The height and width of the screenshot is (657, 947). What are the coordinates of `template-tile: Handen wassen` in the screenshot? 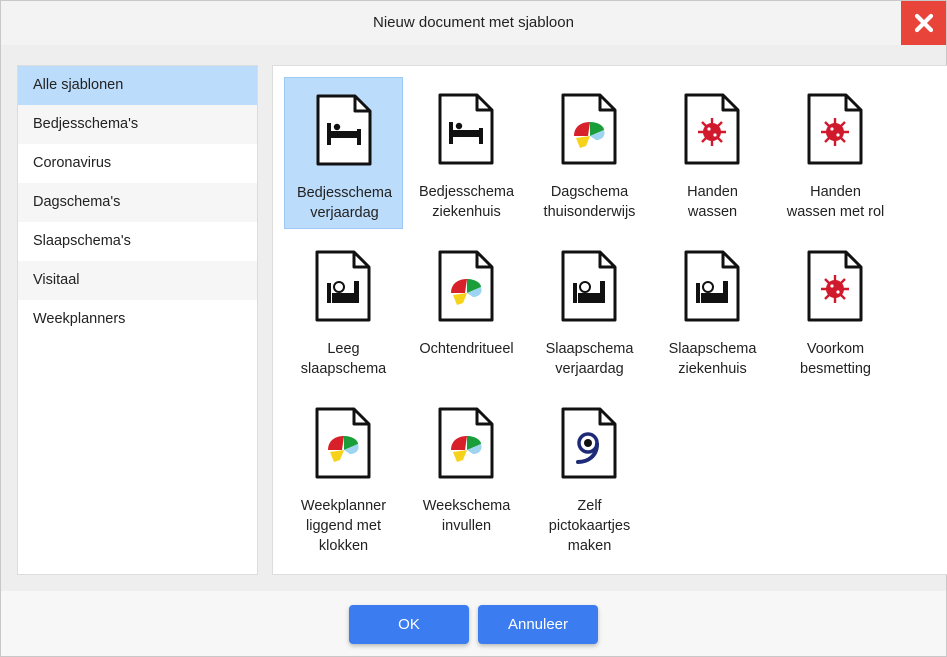 It's located at (712, 153).